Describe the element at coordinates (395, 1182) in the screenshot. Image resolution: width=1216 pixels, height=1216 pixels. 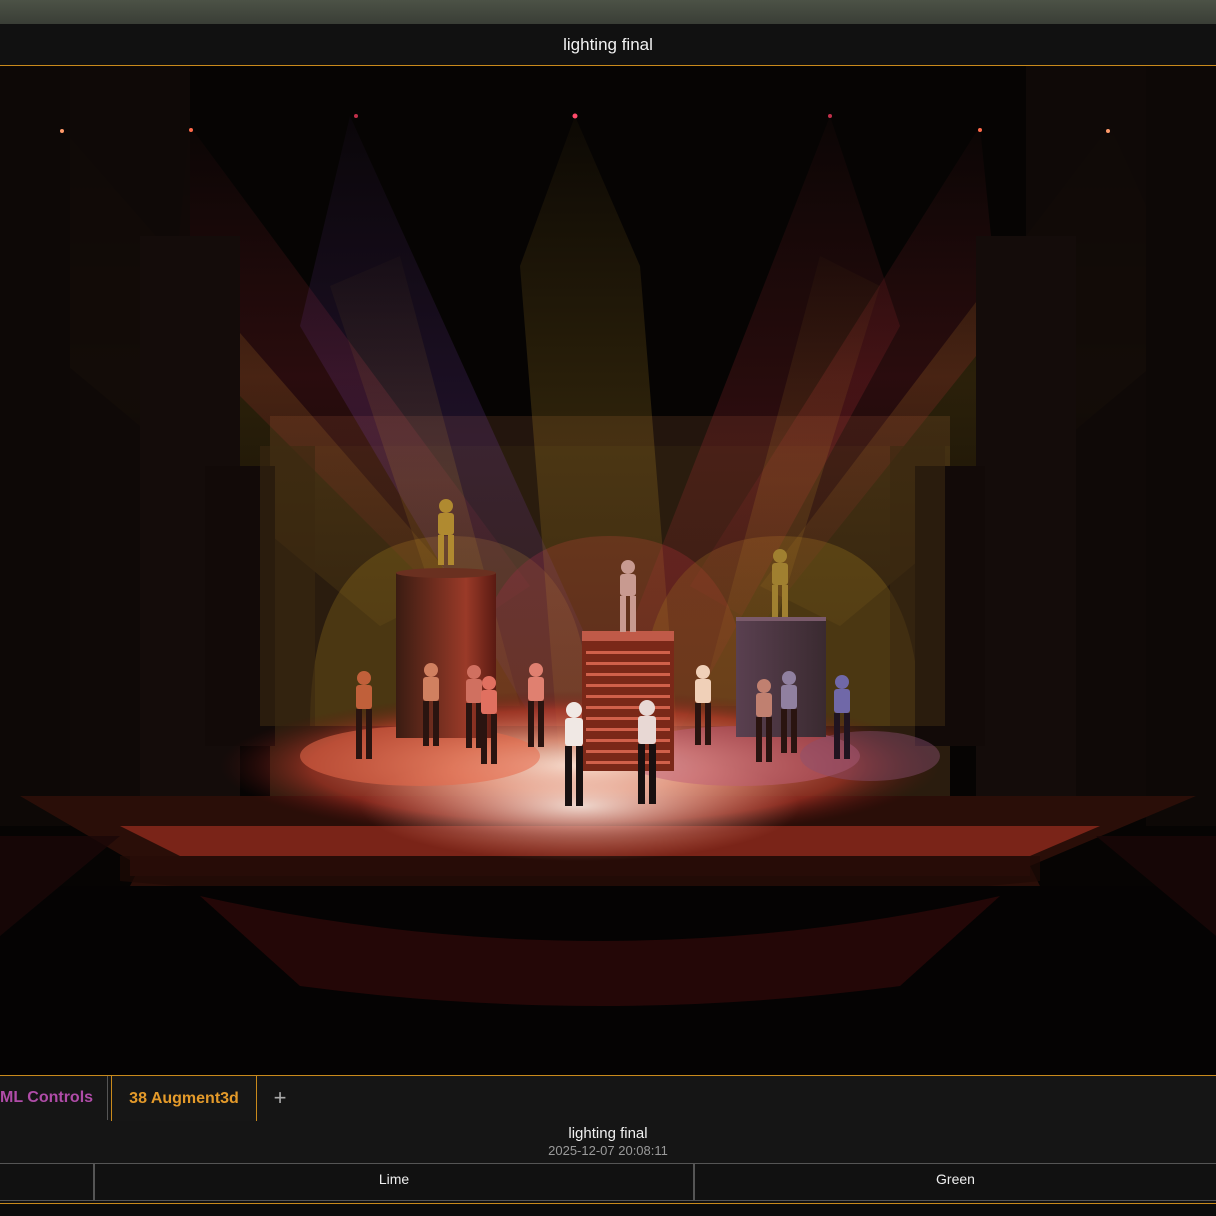
I see `channel-lime: Lime` at that location.